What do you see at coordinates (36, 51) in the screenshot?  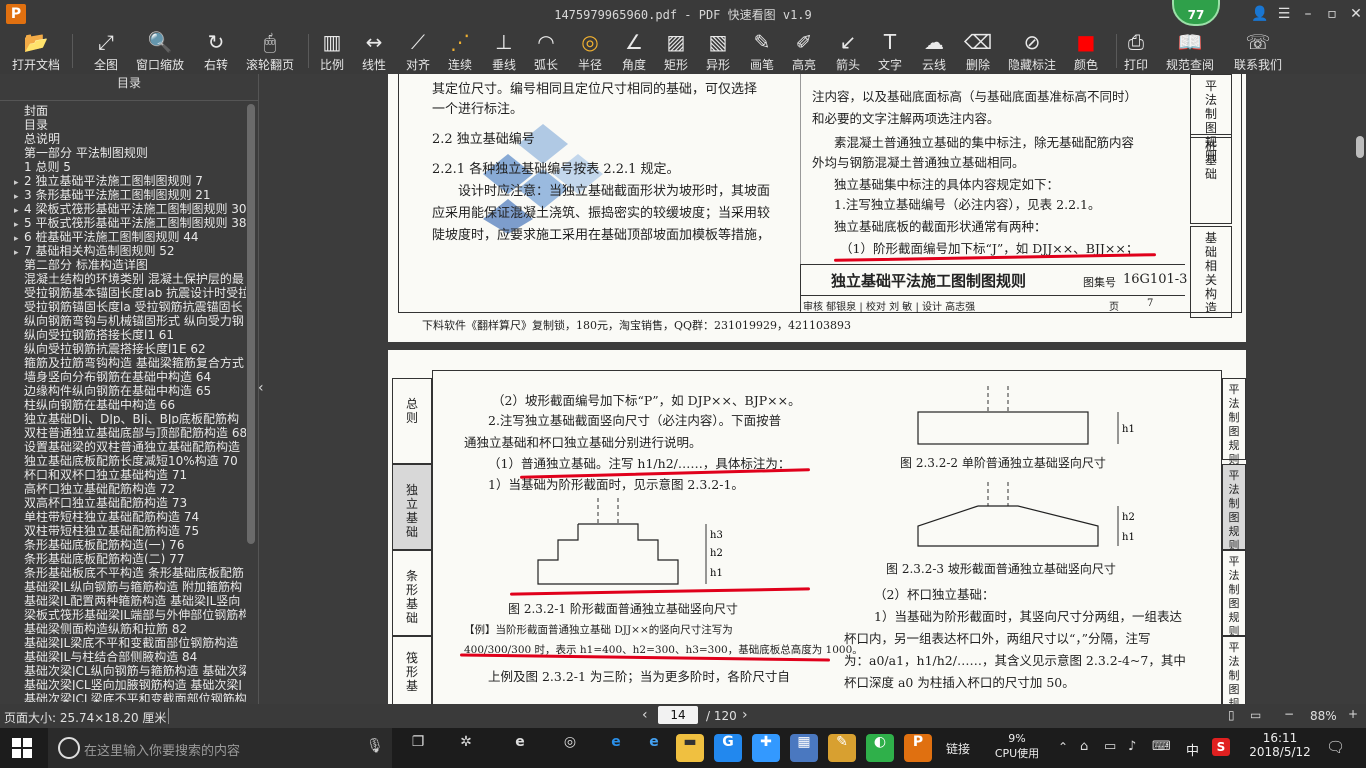 I see `open-button: 📂 打开文档` at bounding box center [36, 51].